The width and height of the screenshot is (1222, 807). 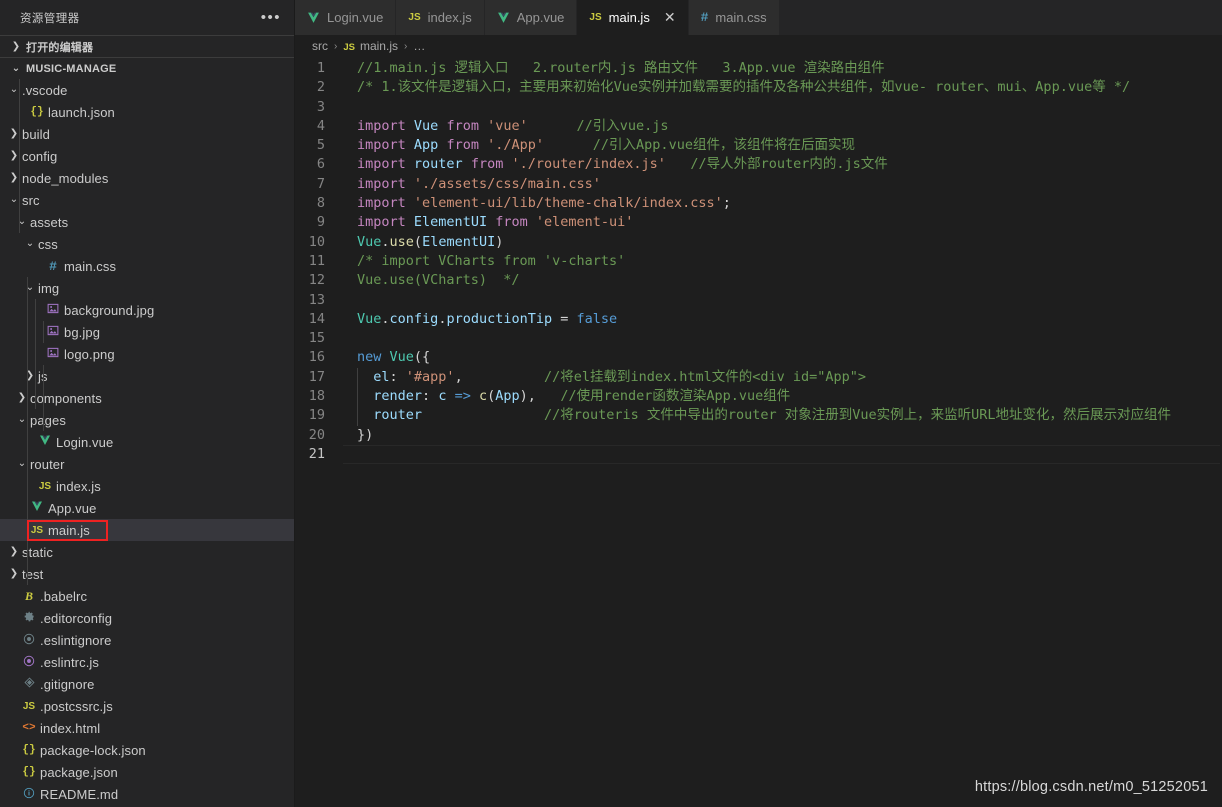 I want to click on code-line: Vue.config.productionTip = false, so click(x=789, y=319).